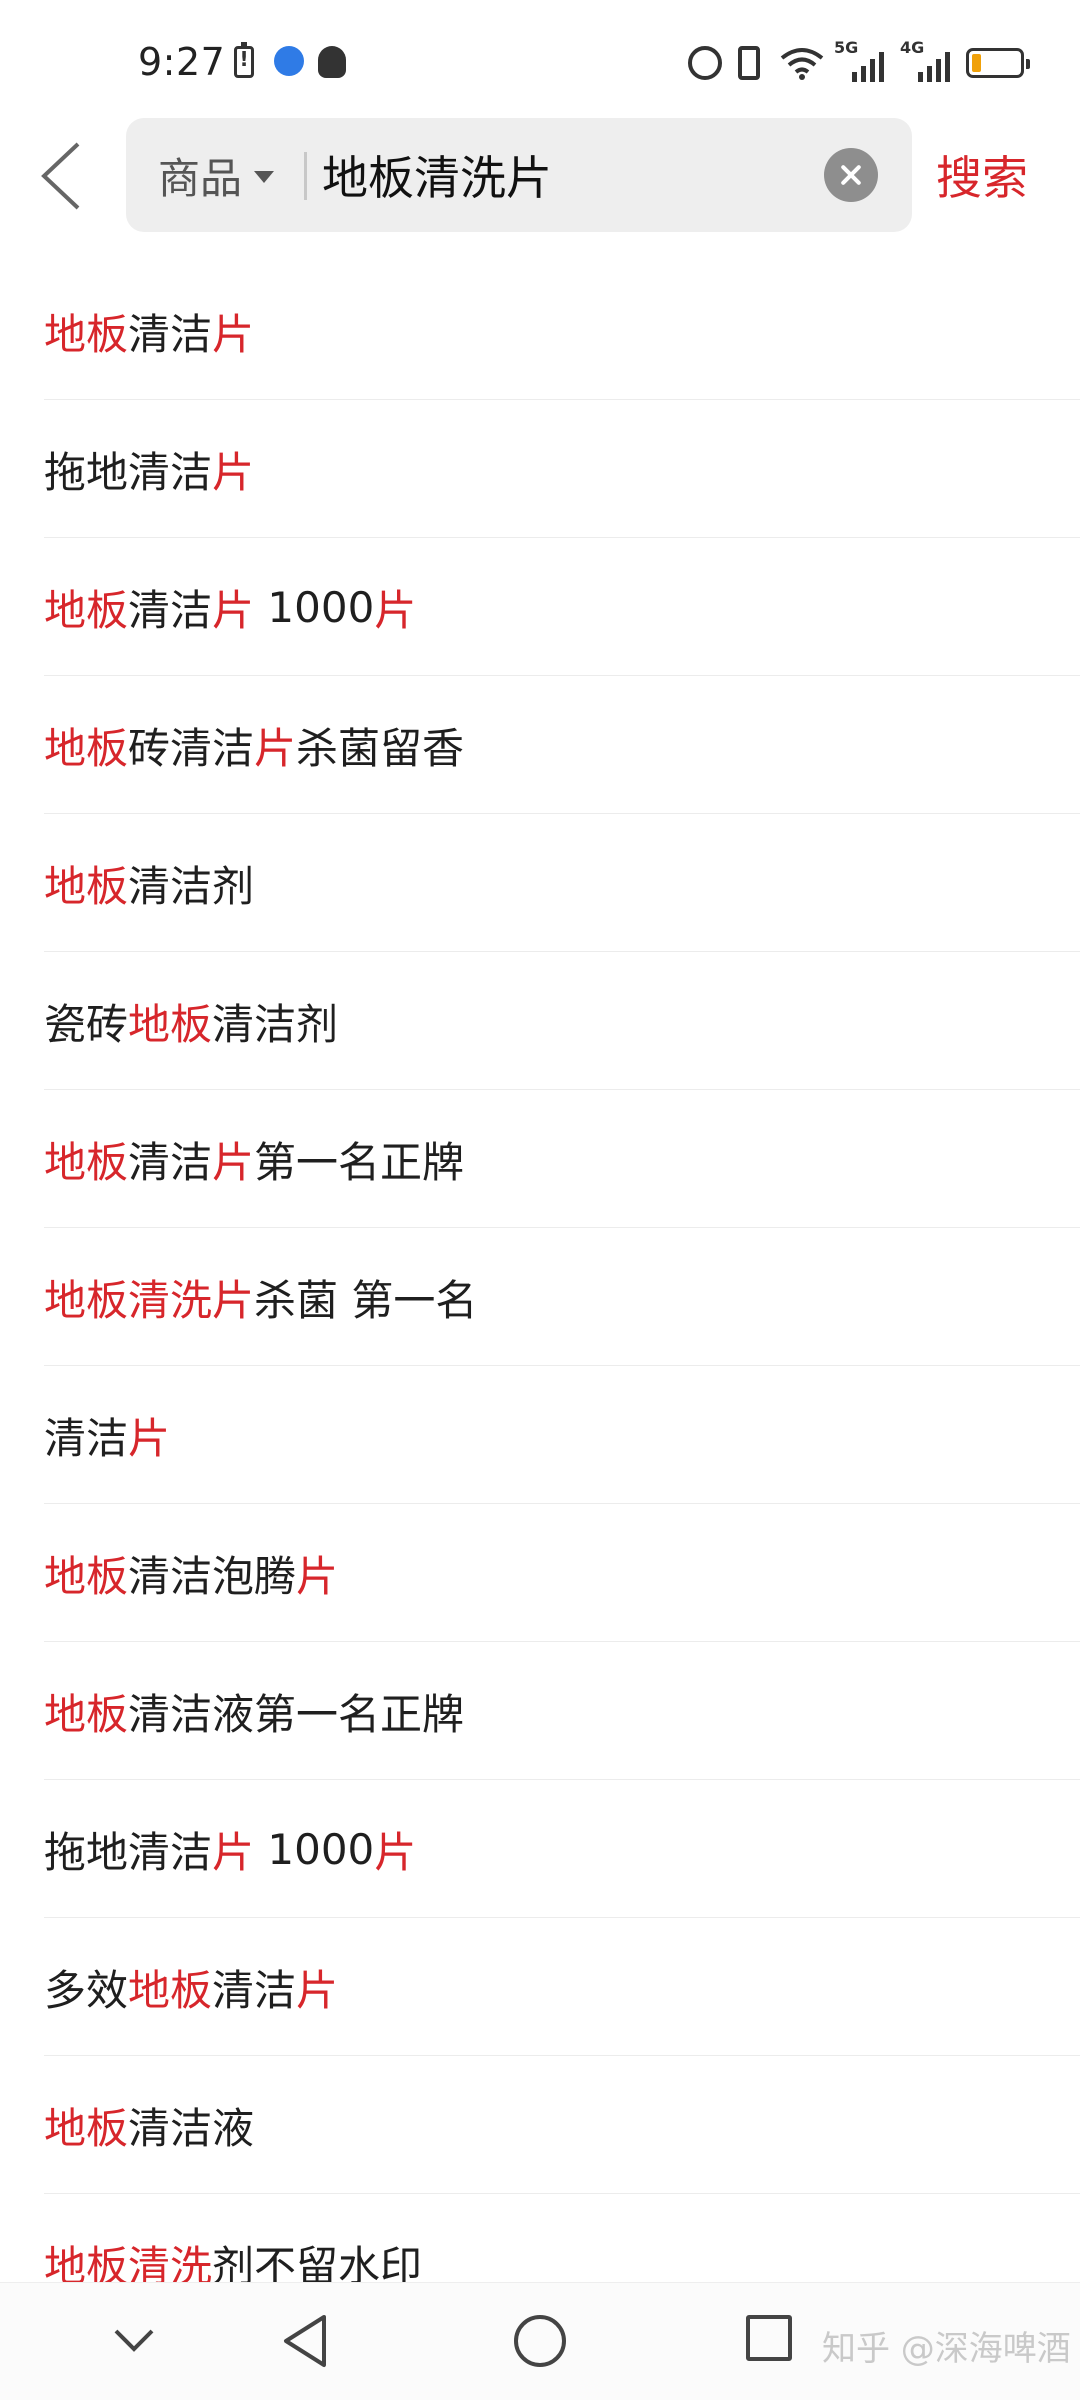  What do you see at coordinates (540, 883) in the screenshot?
I see `suggestion-item: 地板 清洁剂` at bounding box center [540, 883].